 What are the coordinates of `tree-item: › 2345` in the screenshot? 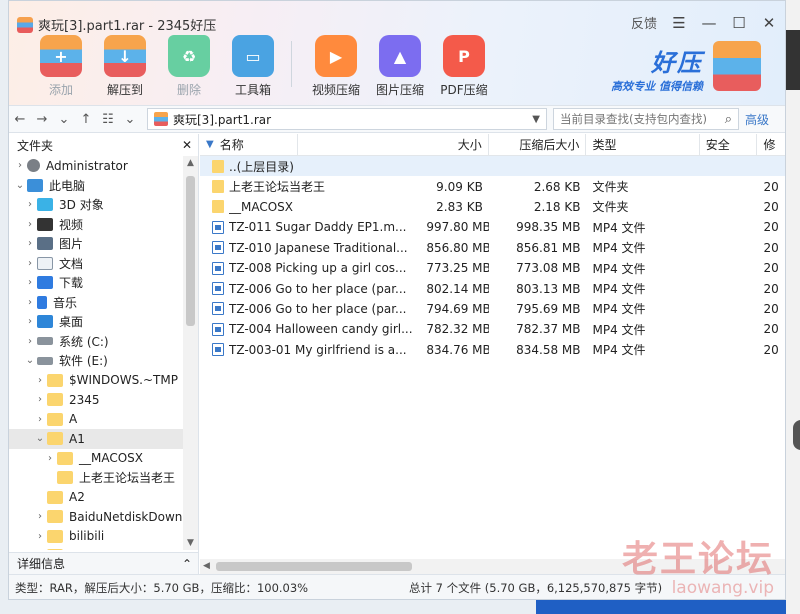 It's located at (96, 400).